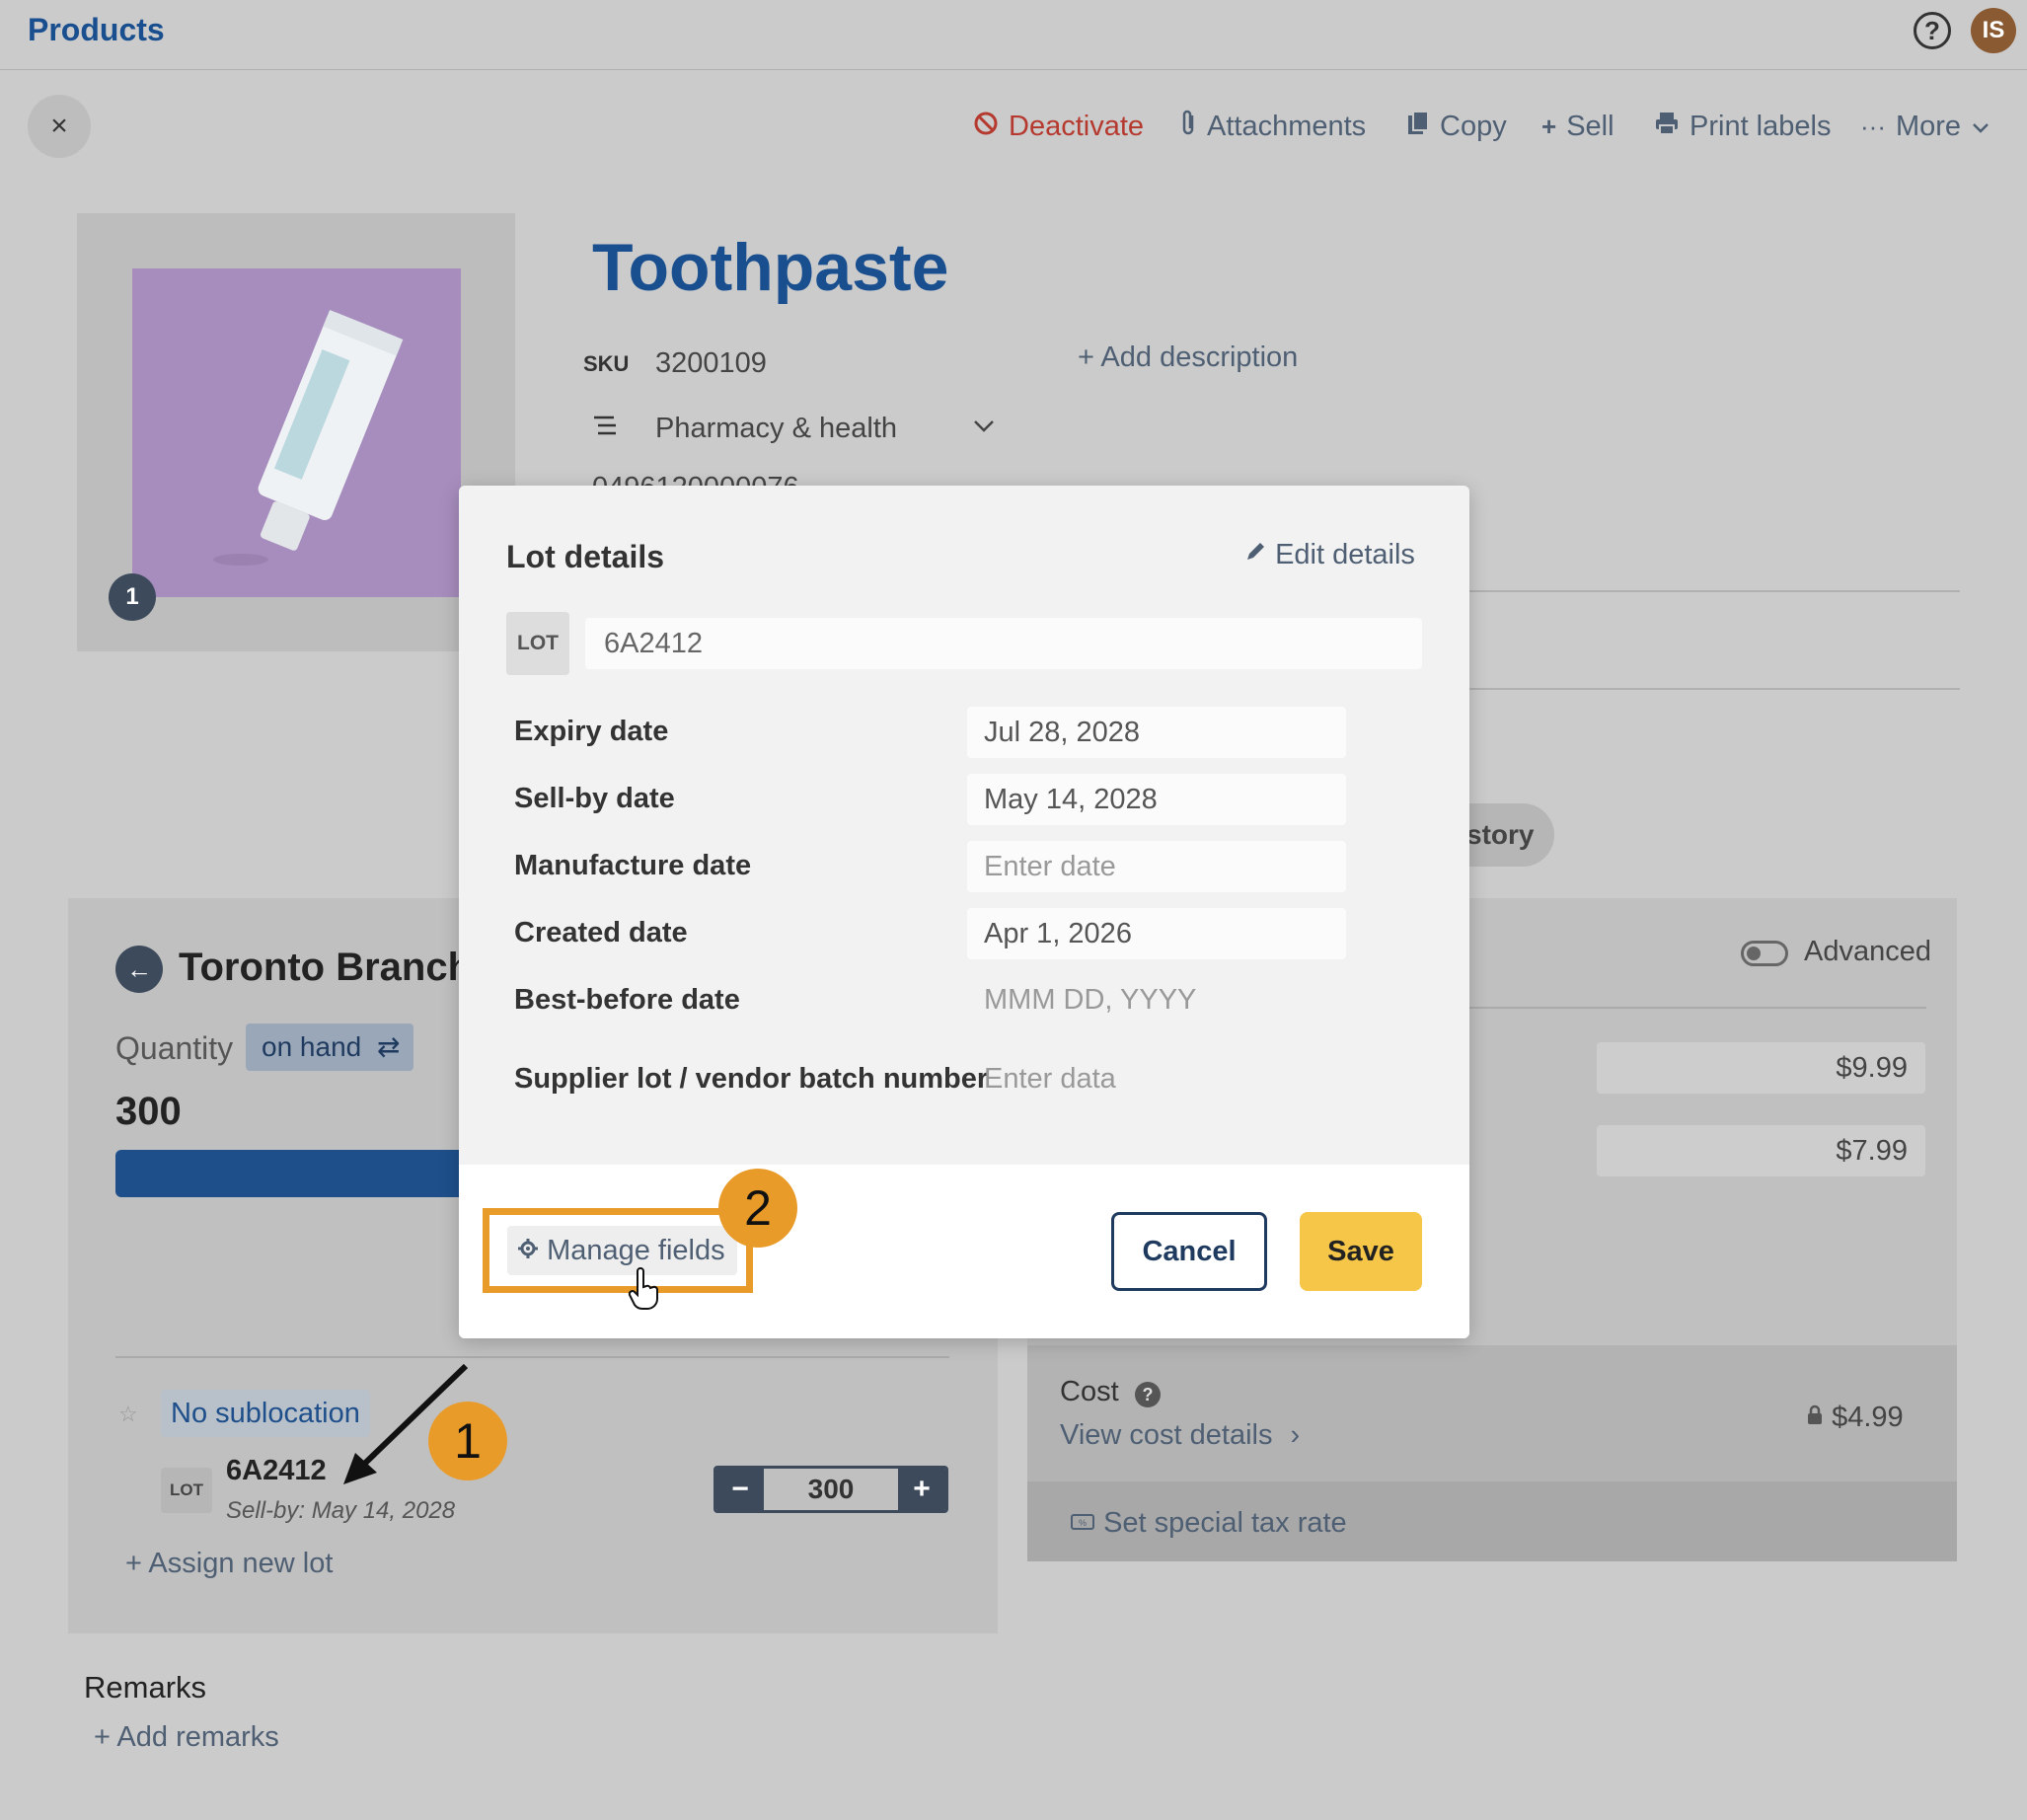 The height and width of the screenshot is (1820, 2027). Describe the element at coordinates (1077, 126) in the screenshot. I see `deactivate-label: Deactivate` at that location.